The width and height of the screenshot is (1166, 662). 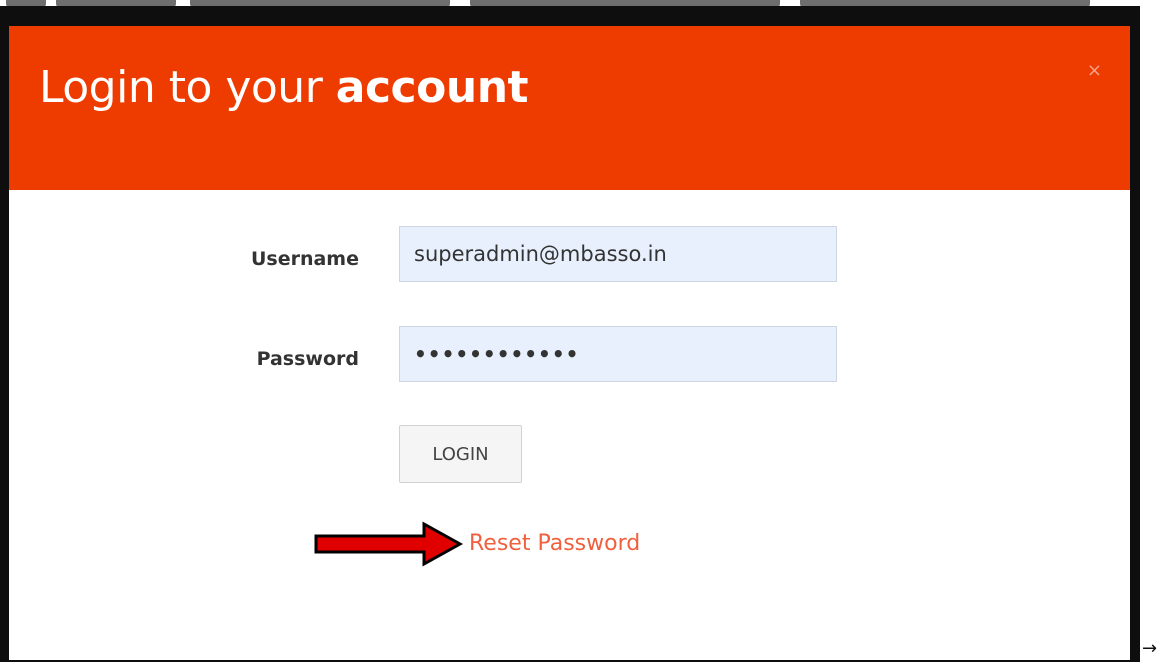 I want to click on modal-title-prefix: Login to your, so click(x=187, y=87).